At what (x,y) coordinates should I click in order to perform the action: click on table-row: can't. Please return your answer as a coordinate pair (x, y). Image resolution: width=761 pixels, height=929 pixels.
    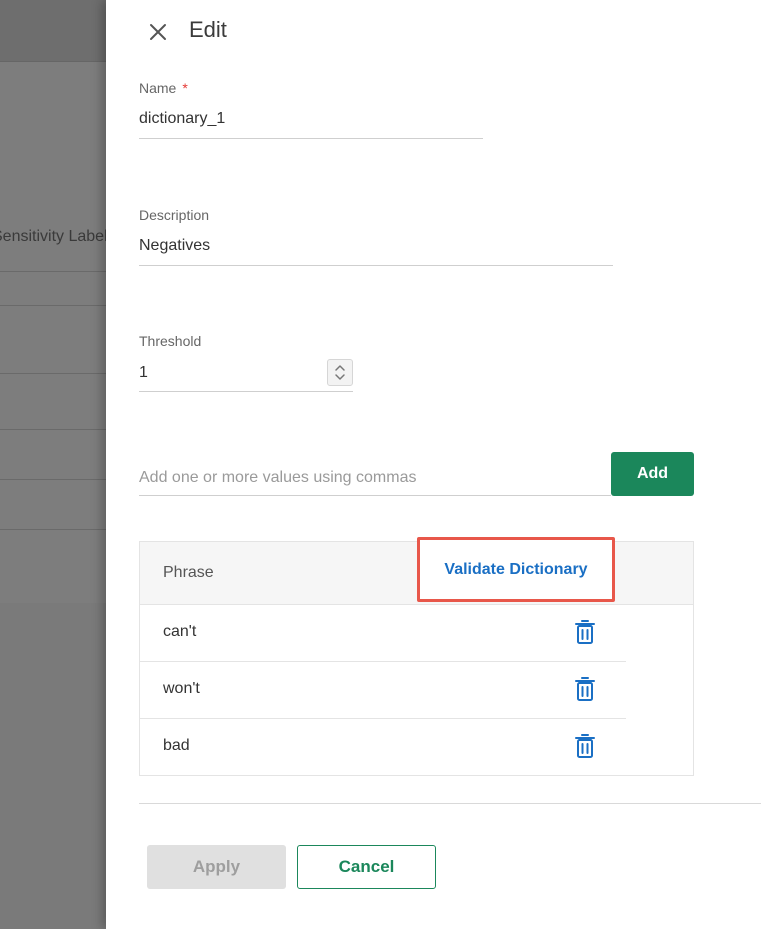
    Looking at the image, I should click on (383, 633).